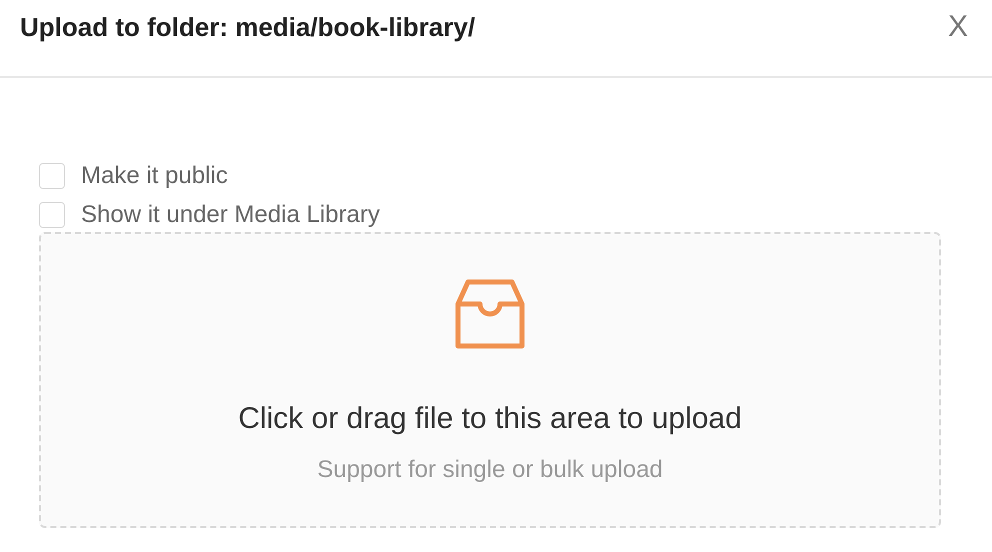  What do you see at coordinates (248, 27) in the screenshot?
I see `dialog-title: Upload to folder: media/book-library/` at bounding box center [248, 27].